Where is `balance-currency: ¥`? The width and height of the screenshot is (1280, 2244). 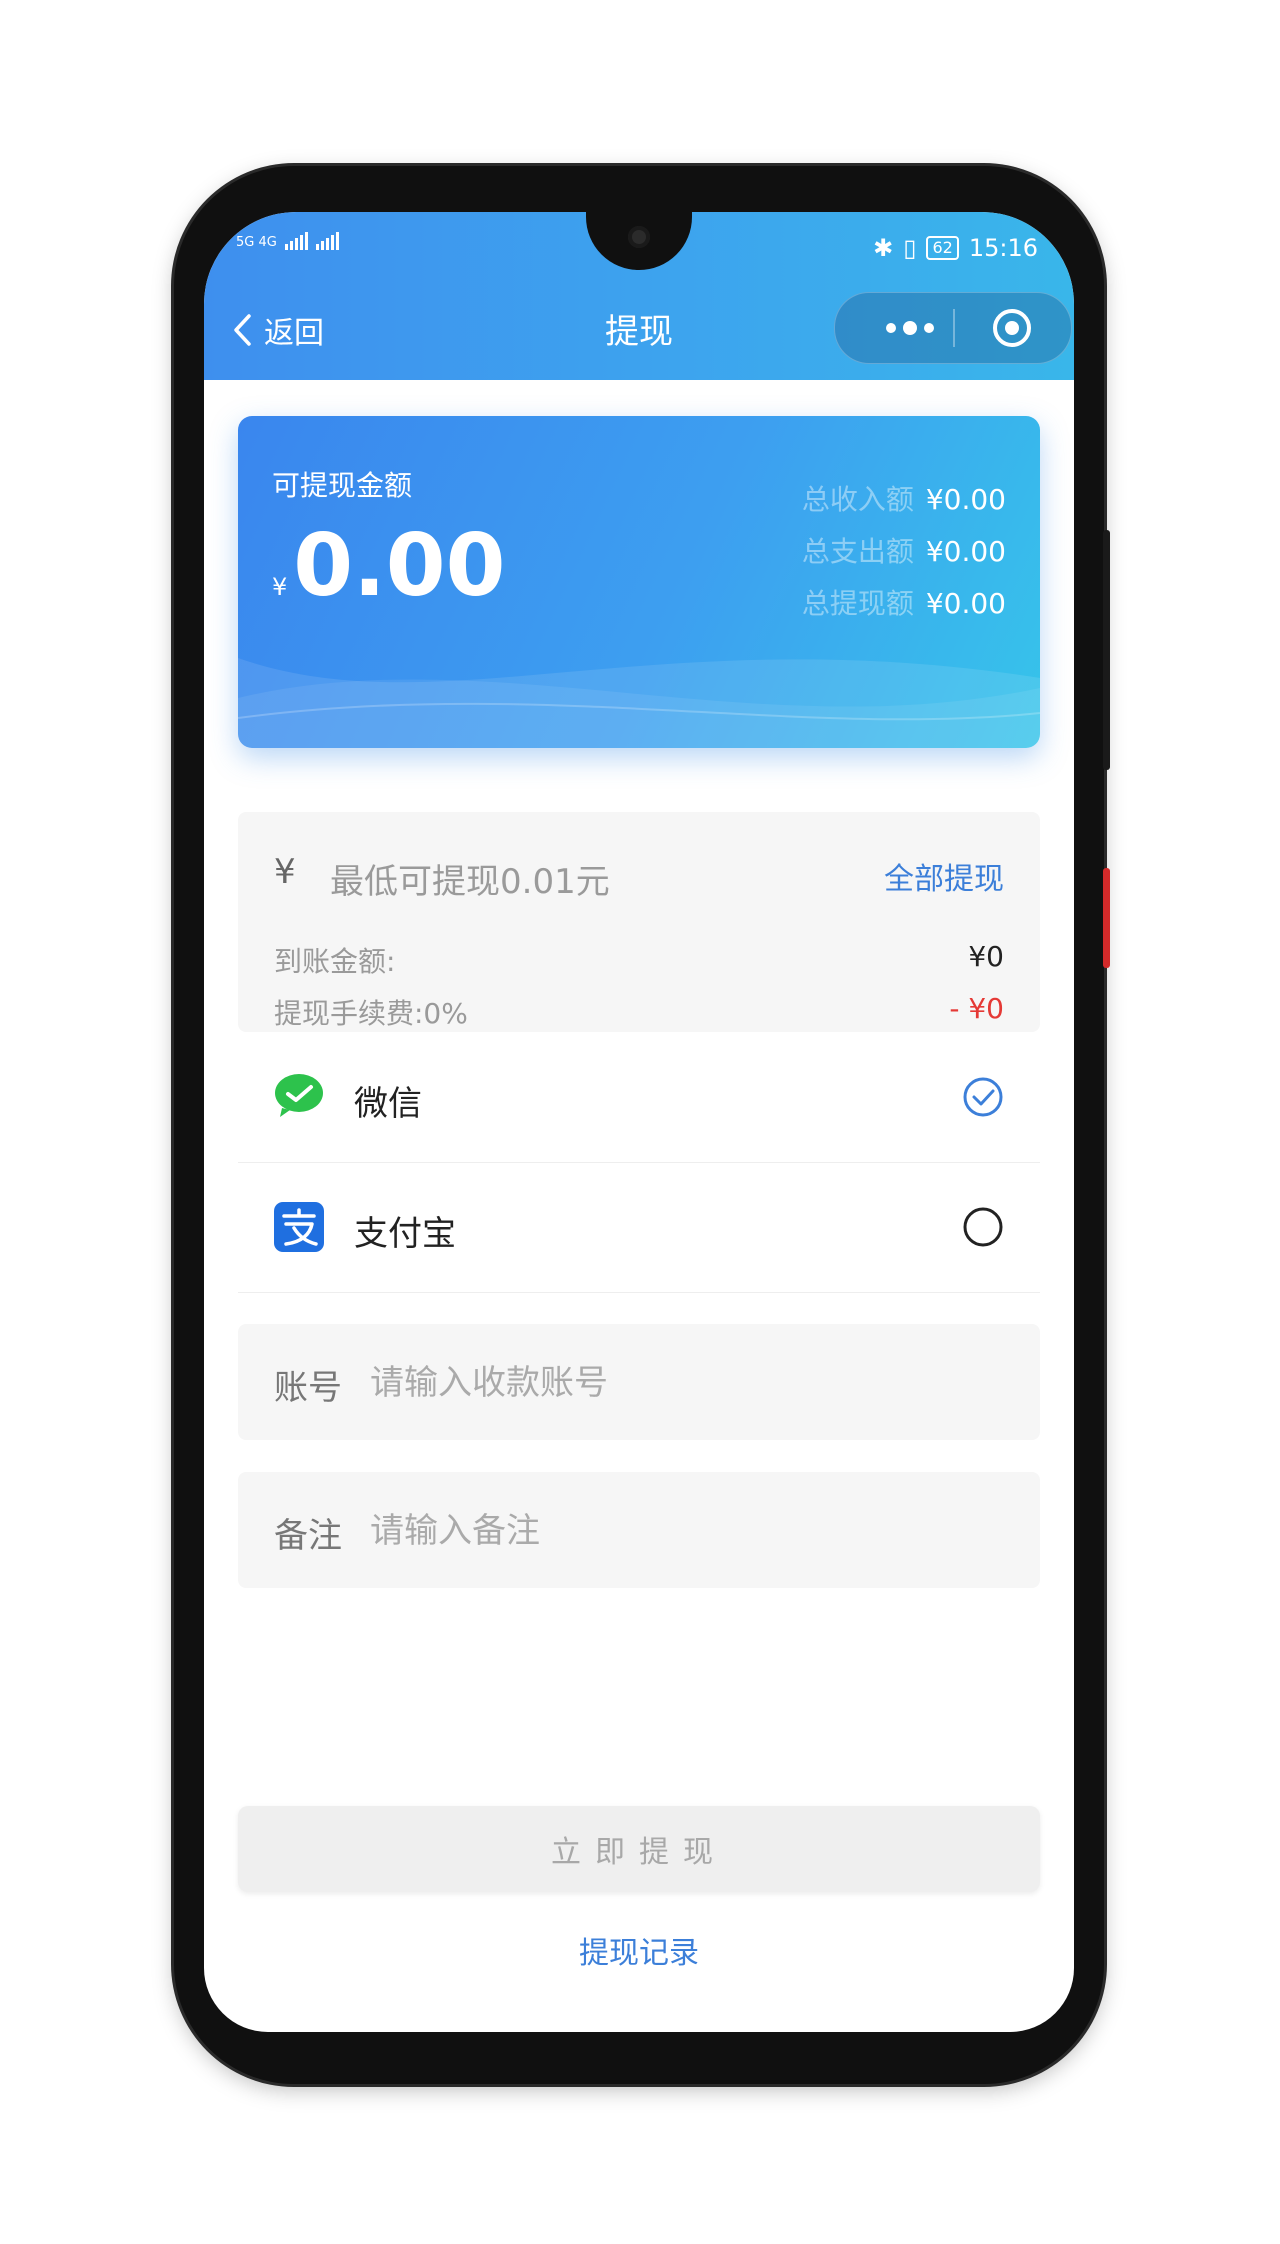 balance-currency: ¥ is located at coordinates (280, 587).